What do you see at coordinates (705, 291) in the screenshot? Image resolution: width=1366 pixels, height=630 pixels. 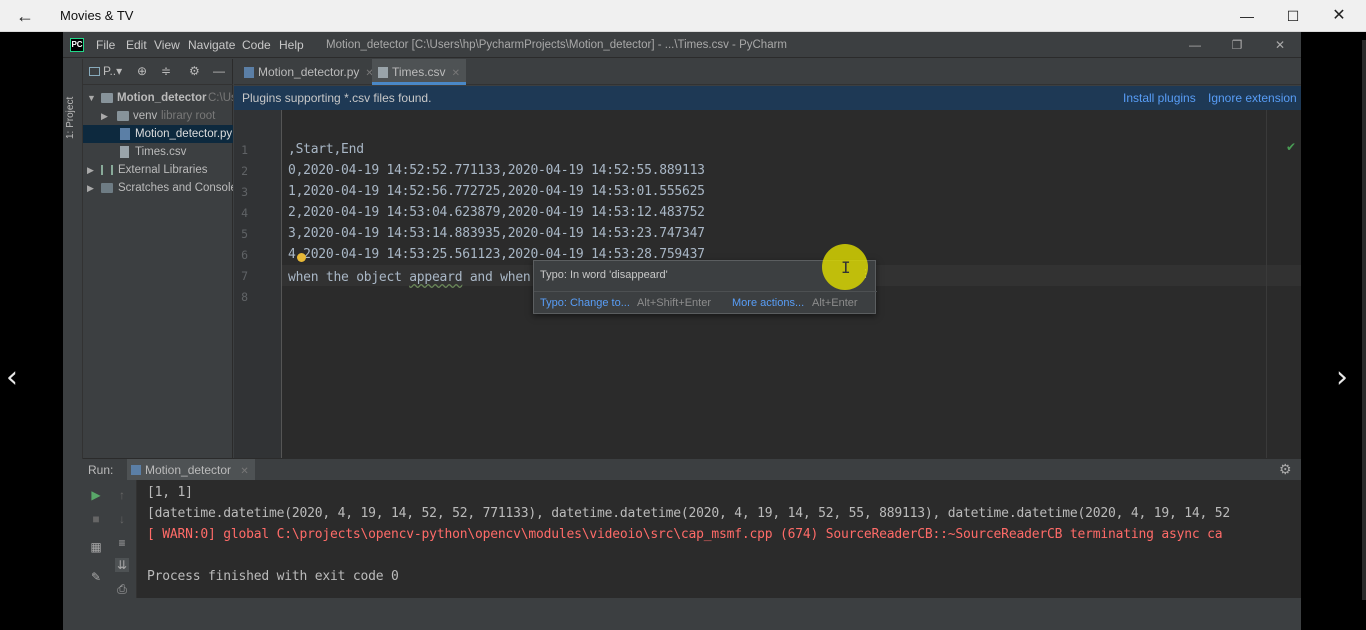 I see `popup-divider` at bounding box center [705, 291].